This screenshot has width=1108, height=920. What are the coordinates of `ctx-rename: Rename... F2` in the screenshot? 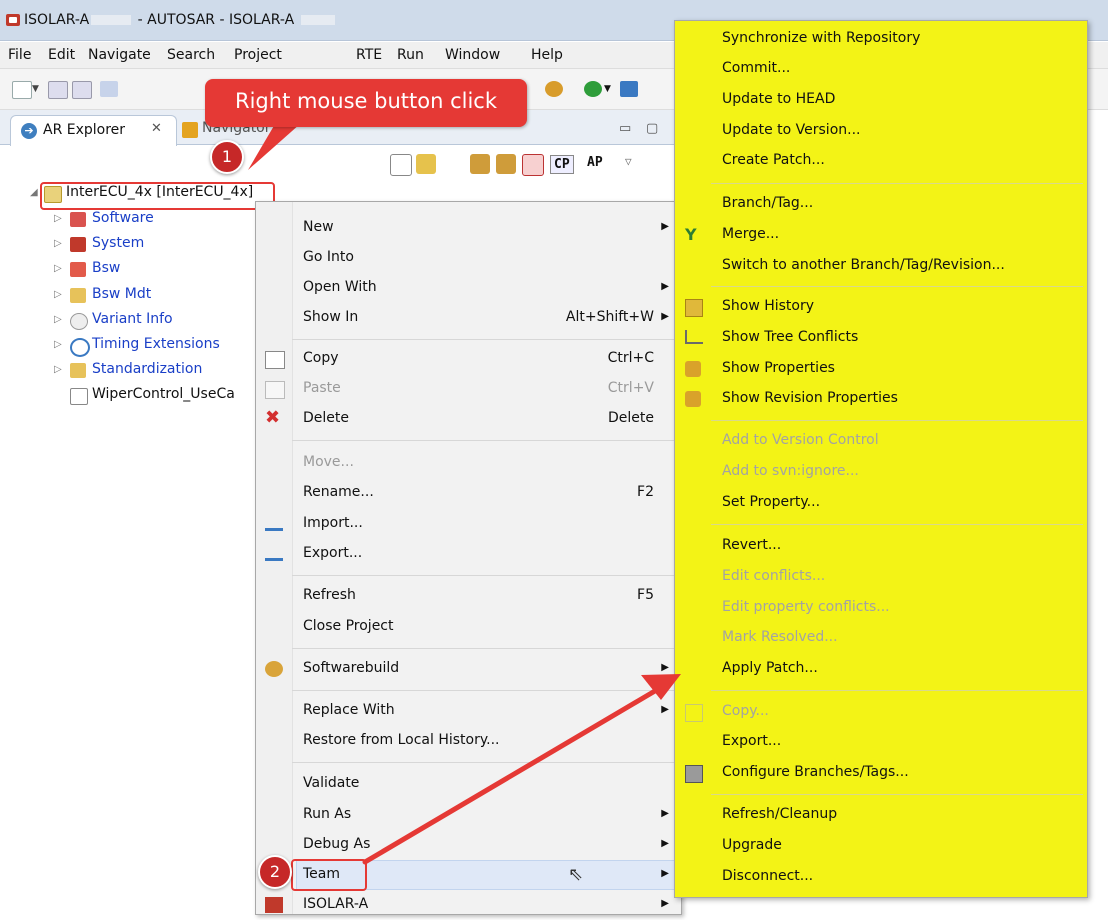 It's located at (468, 493).